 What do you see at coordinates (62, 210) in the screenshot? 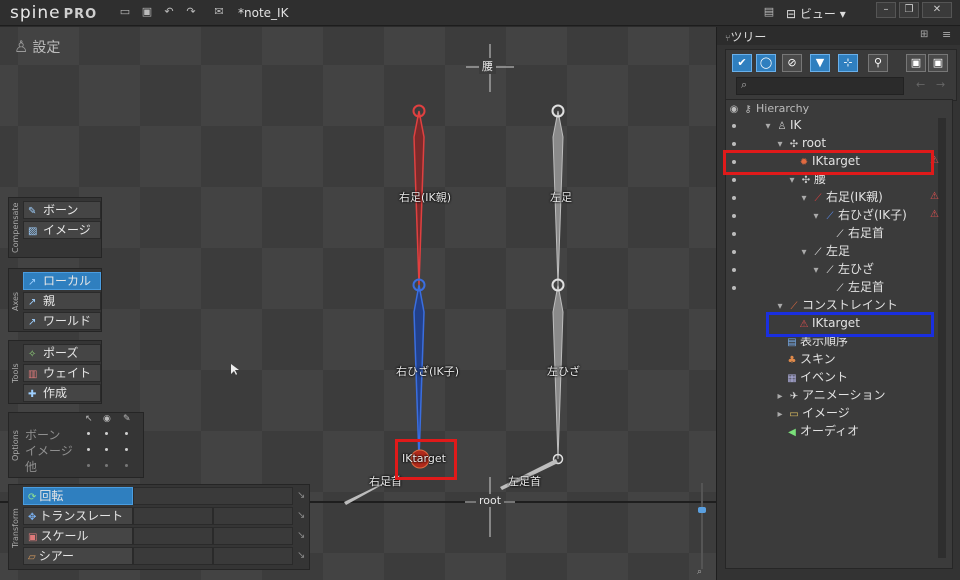
I see `compensate-bone-button: ✎ ボーン` at bounding box center [62, 210].